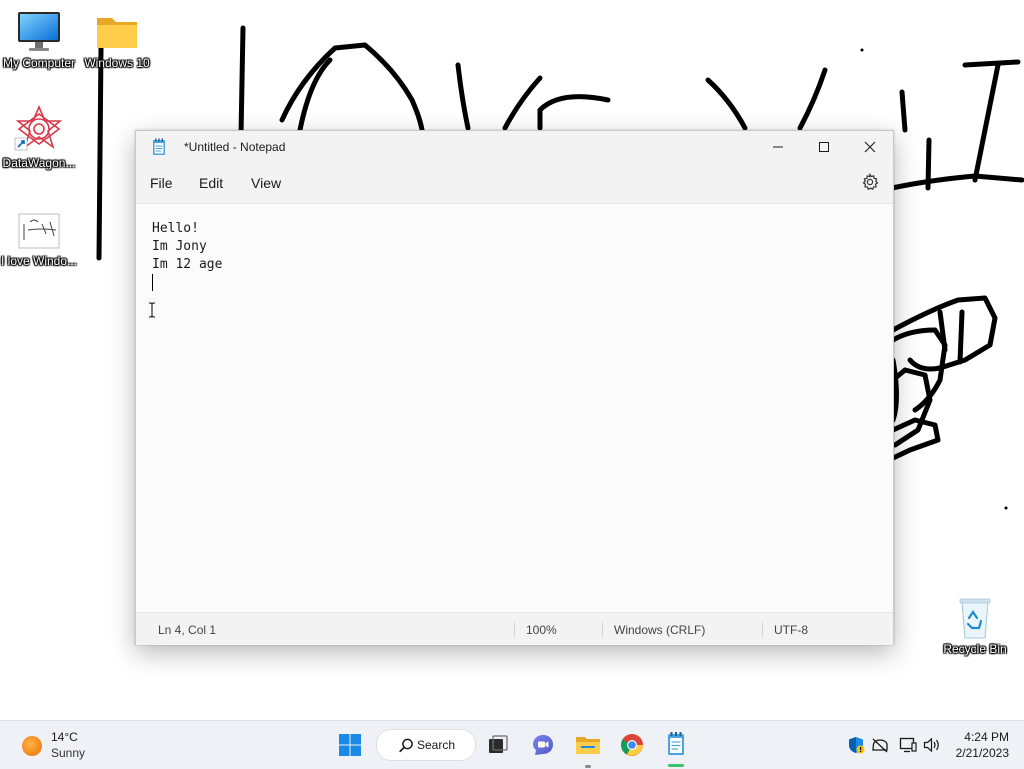  Describe the element at coordinates (660, 630) in the screenshot. I see `line-ending: Windows (CRLF)` at that location.